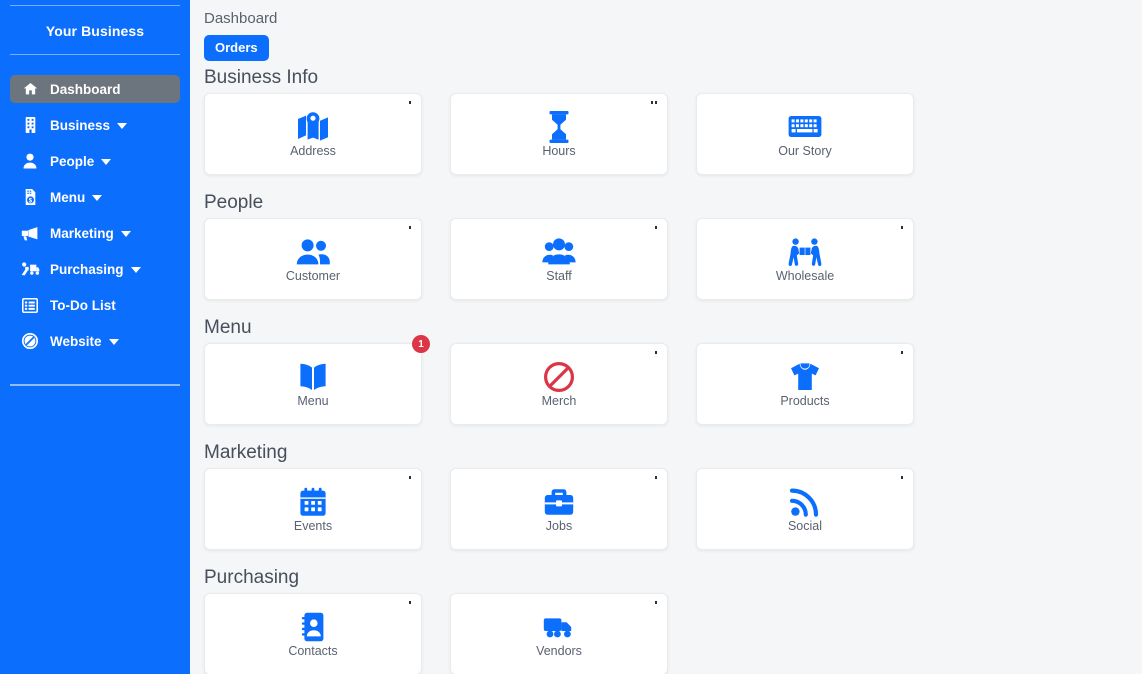  What do you see at coordinates (805, 150) in the screenshot?
I see `card-label: Our Story` at bounding box center [805, 150].